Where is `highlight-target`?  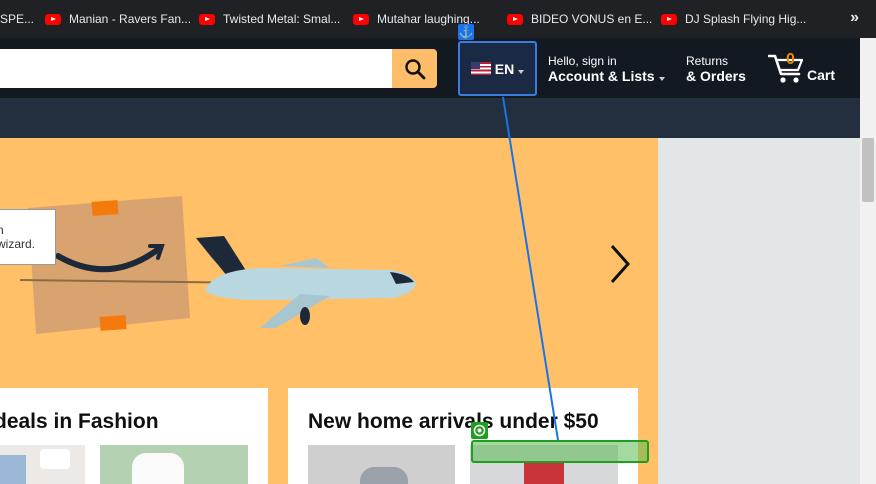
highlight-target is located at coordinates (560, 451).